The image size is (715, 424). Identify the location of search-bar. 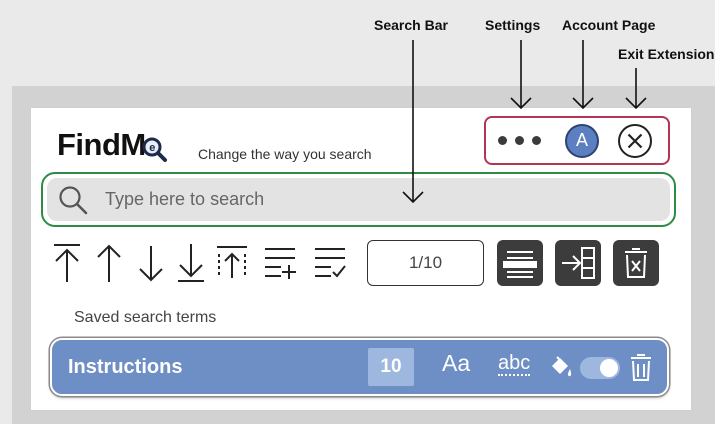
(358, 199).